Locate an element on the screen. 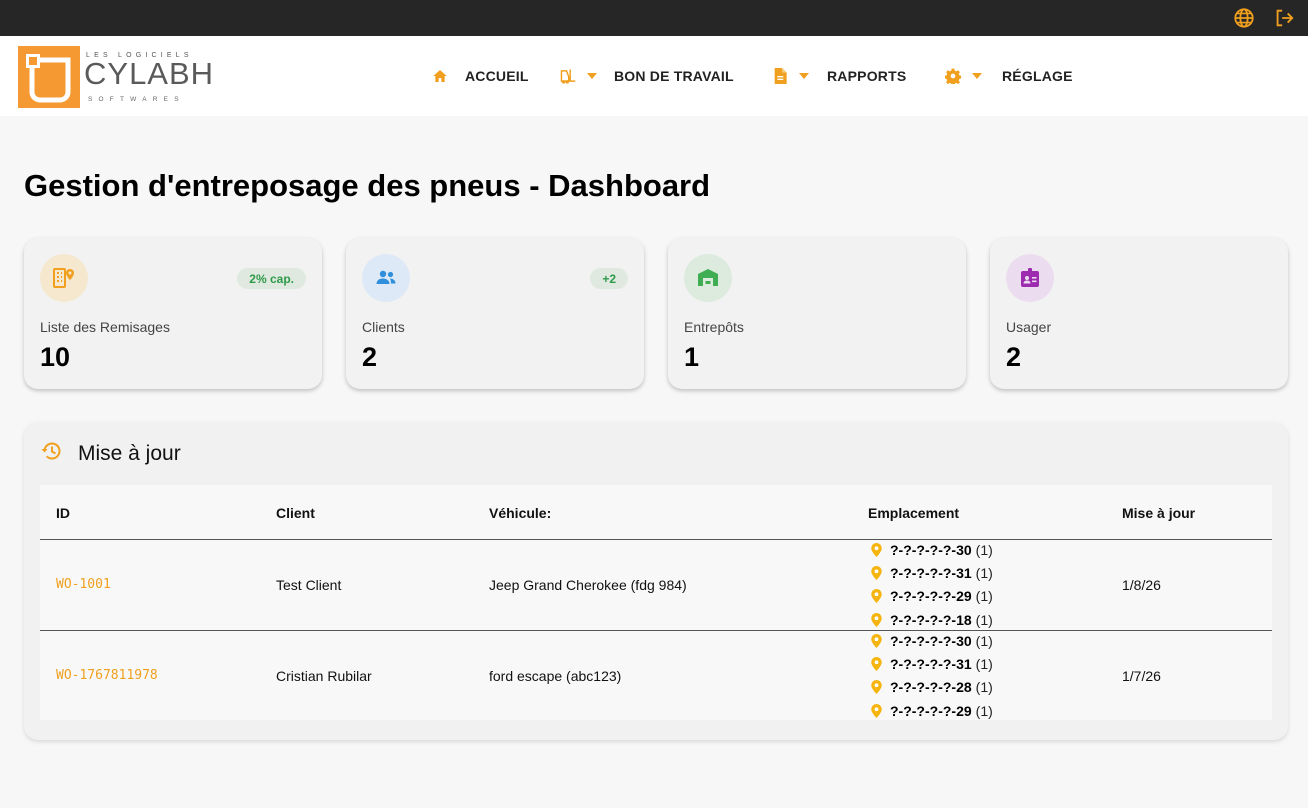 Image resolution: width=1308 pixels, height=808 pixels. forklift-icon is located at coordinates (568, 76).